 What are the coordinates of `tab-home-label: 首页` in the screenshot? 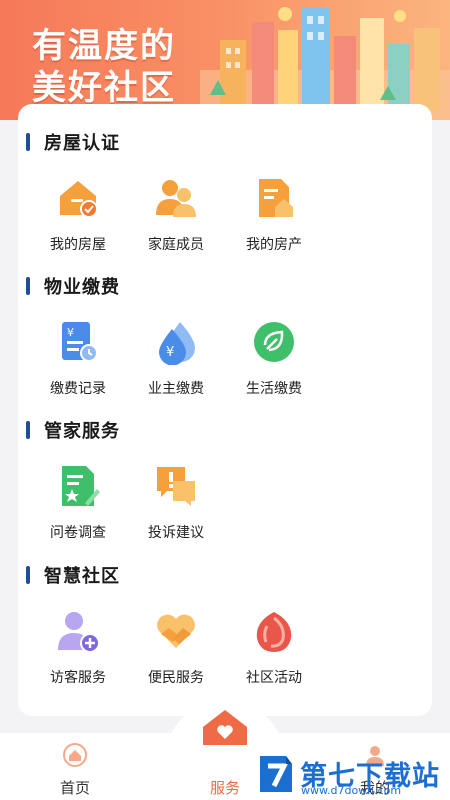 It's located at (74, 788).